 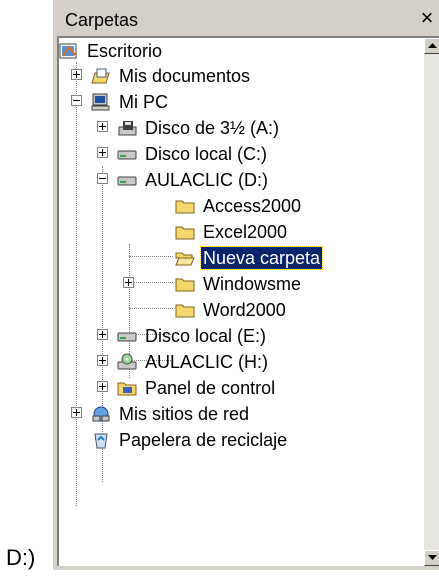 What do you see at coordinates (207, 362) in the screenshot?
I see `tree-item-label: AULACLIC (H:)` at bounding box center [207, 362].